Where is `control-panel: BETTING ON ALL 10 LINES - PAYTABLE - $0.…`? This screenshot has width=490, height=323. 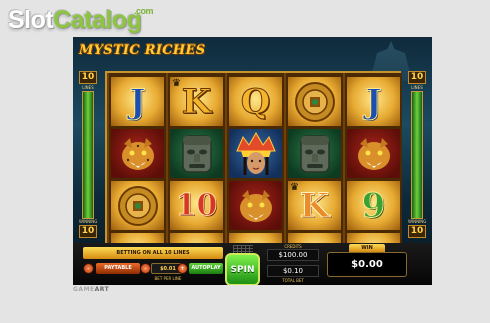 control-panel: BETTING ON ALL 10 LINES - PAYTABLE - $0.… is located at coordinates (252, 264).